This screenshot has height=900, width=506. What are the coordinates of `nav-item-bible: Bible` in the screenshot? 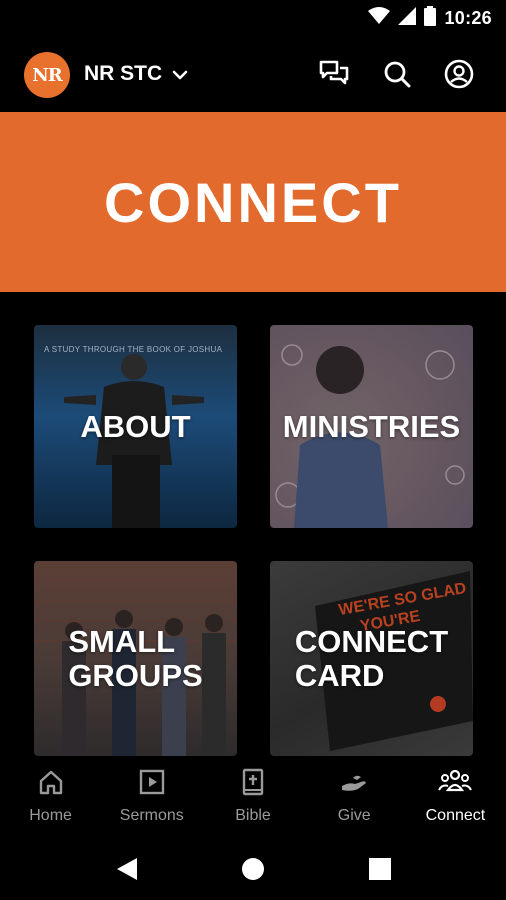 It's located at (252, 797).